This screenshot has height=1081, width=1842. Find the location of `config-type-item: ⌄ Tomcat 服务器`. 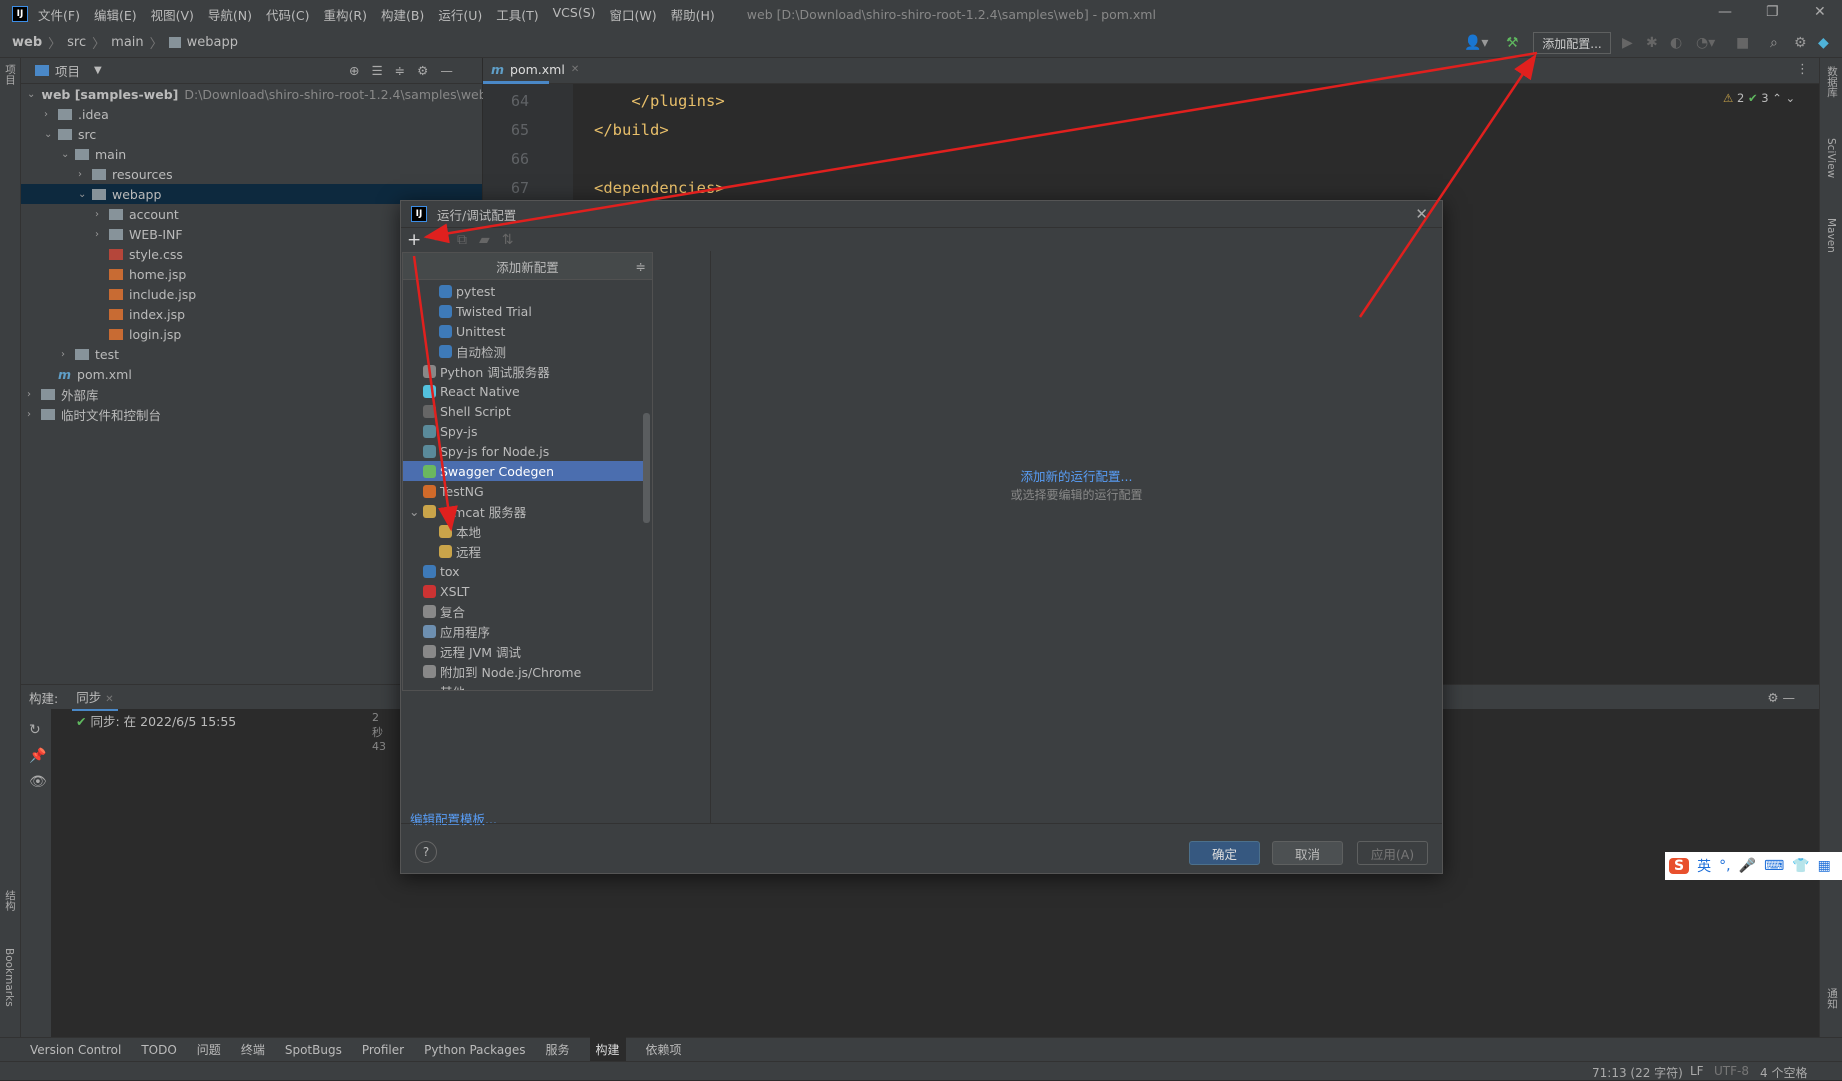

config-type-item: ⌄ Tomcat 服务器 is located at coordinates (523, 511).